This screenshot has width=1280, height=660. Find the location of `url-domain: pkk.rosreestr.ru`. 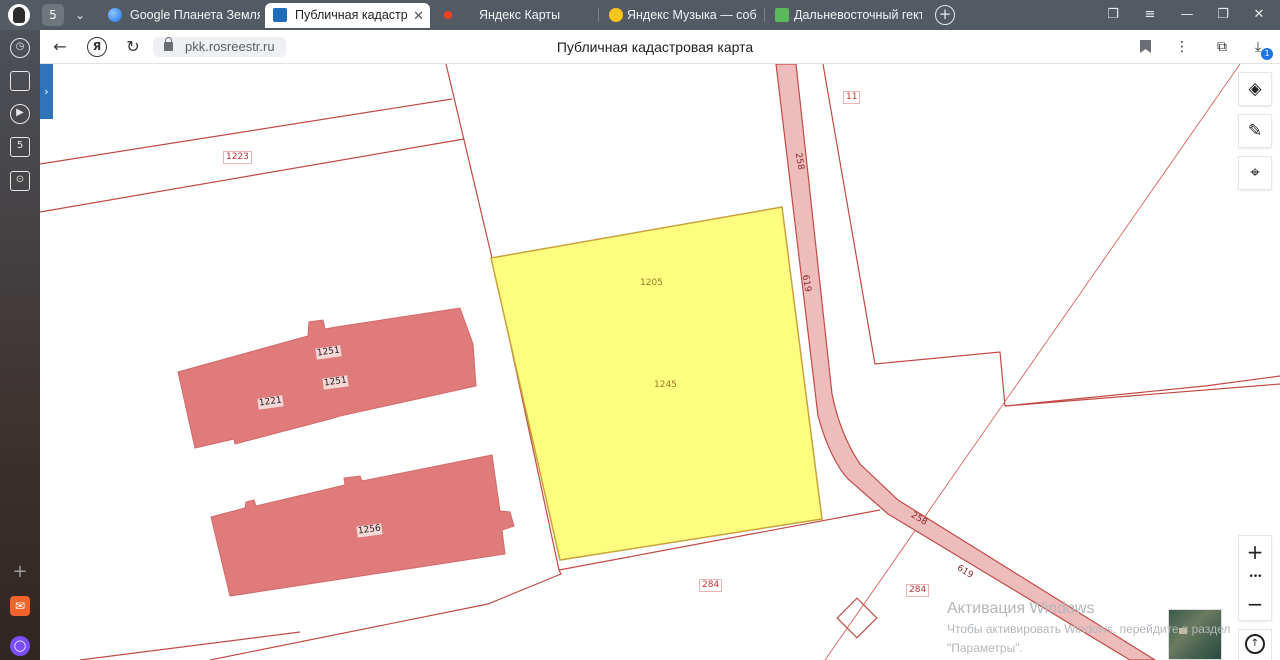

url-domain: pkk.rosreestr.ru is located at coordinates (230, 46).